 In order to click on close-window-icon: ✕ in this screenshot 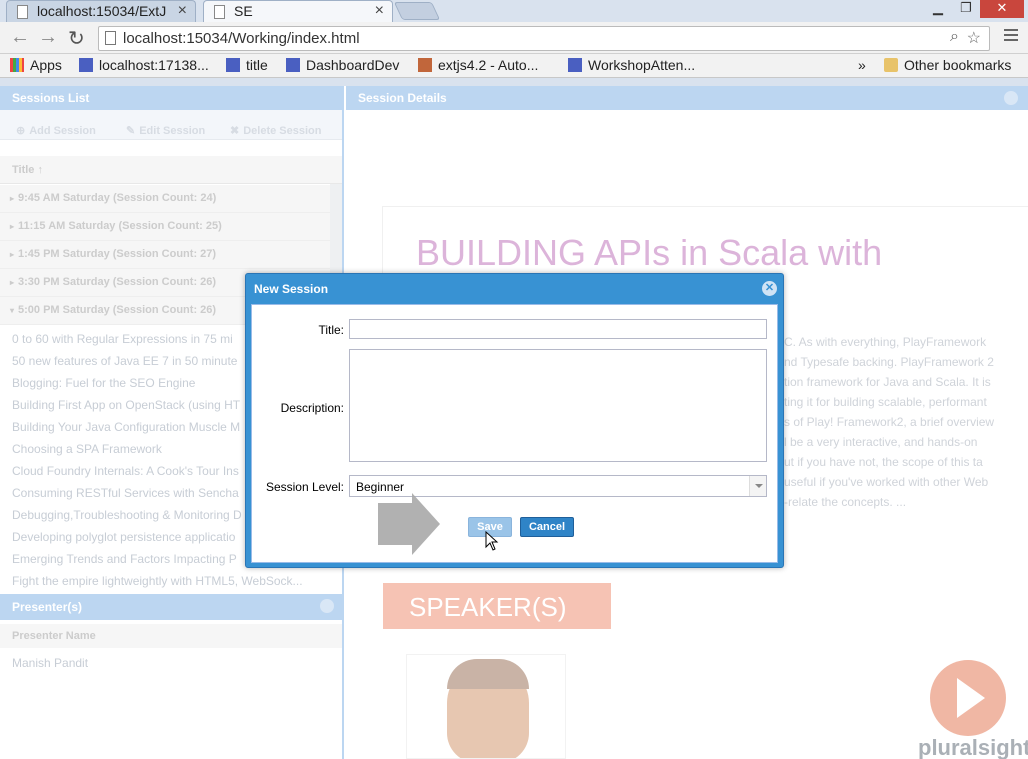, I will do `click(1002, 9)`.